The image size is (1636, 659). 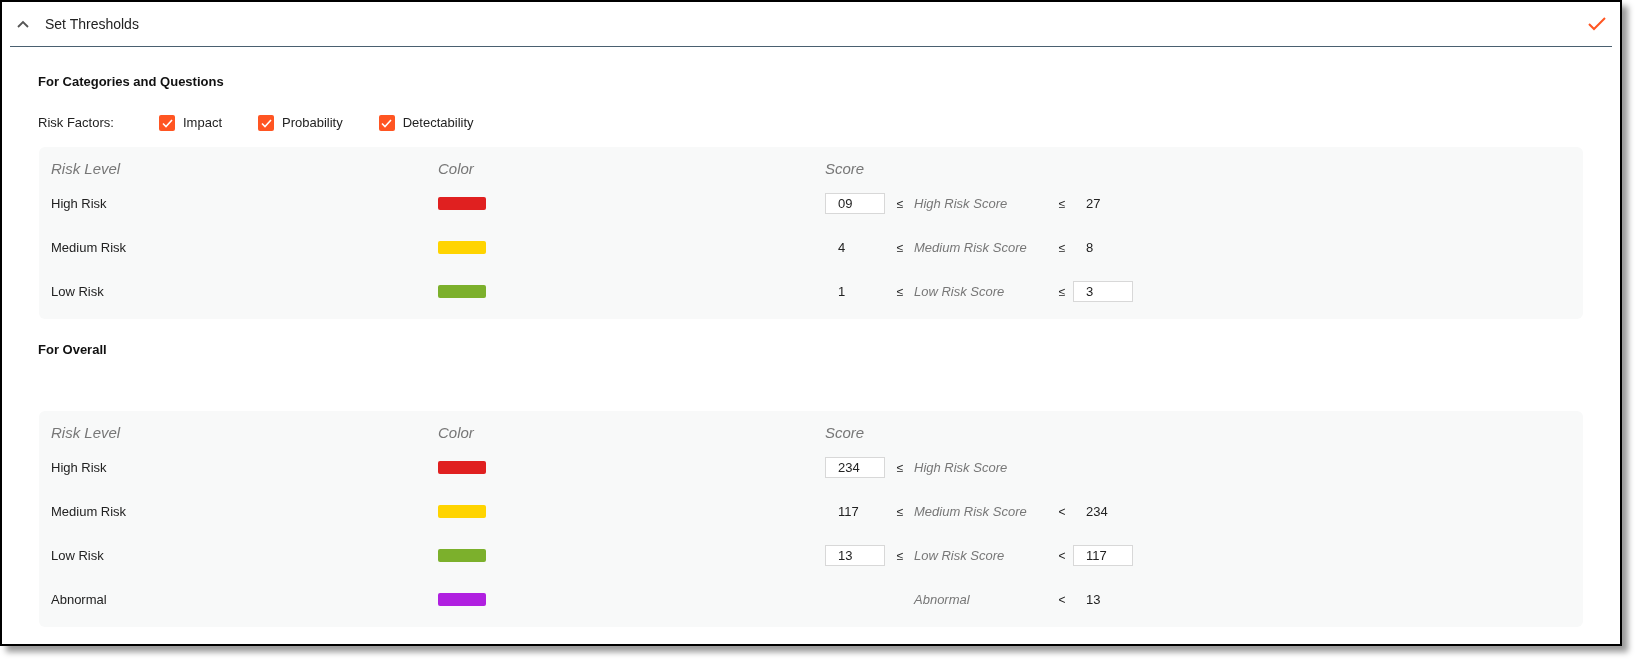 What do you see at coordinates (848, 511) in the screenshot?
I see `score-value: 117` at bounding box center [848, 511].